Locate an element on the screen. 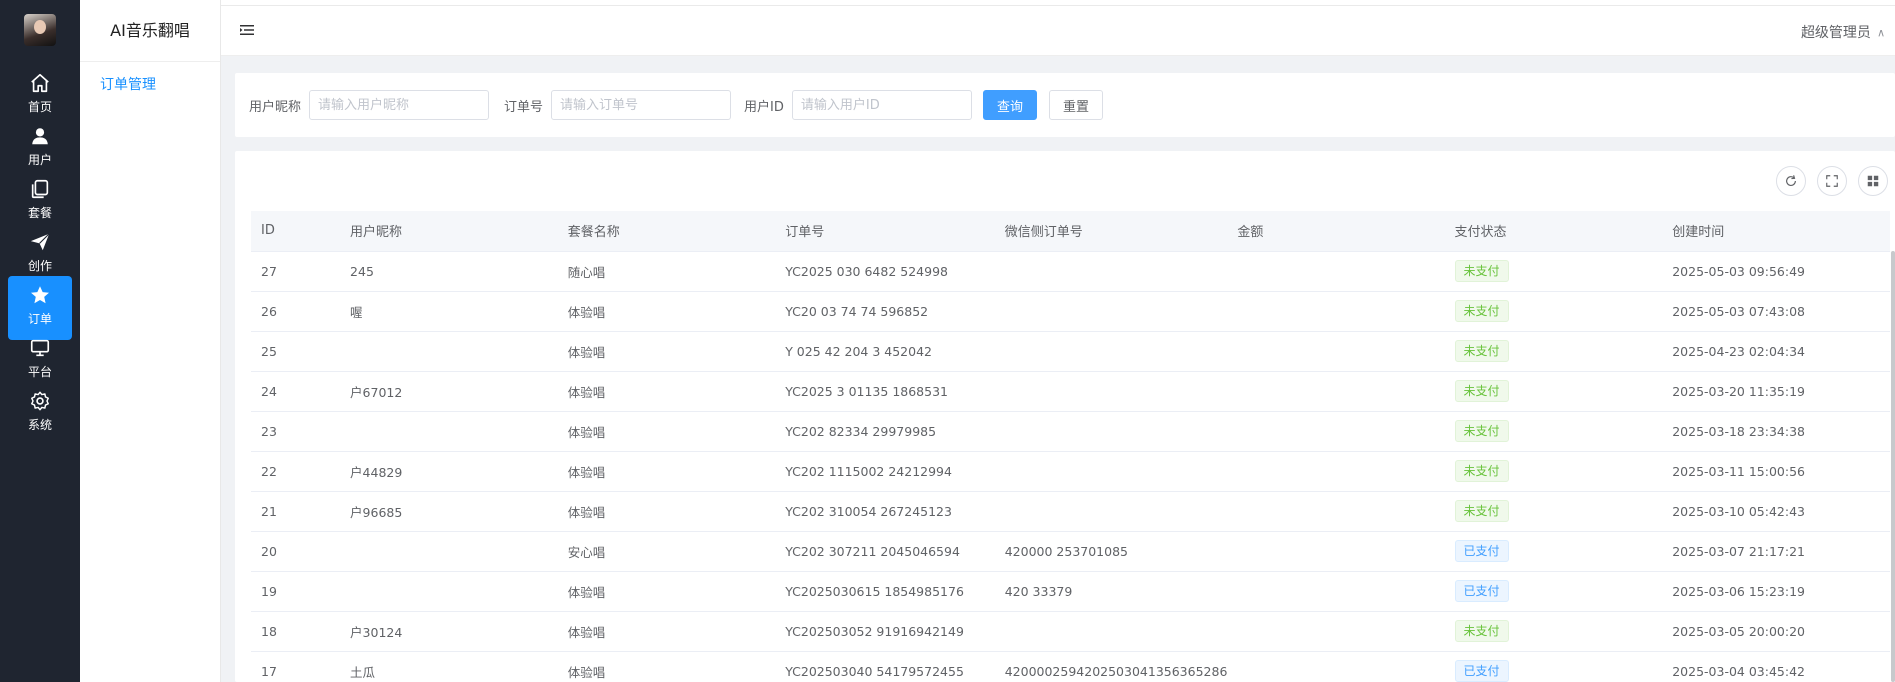 The width and height of the screenshot is (1895, 682). expand-icon is located at coordinates (1832, 181).